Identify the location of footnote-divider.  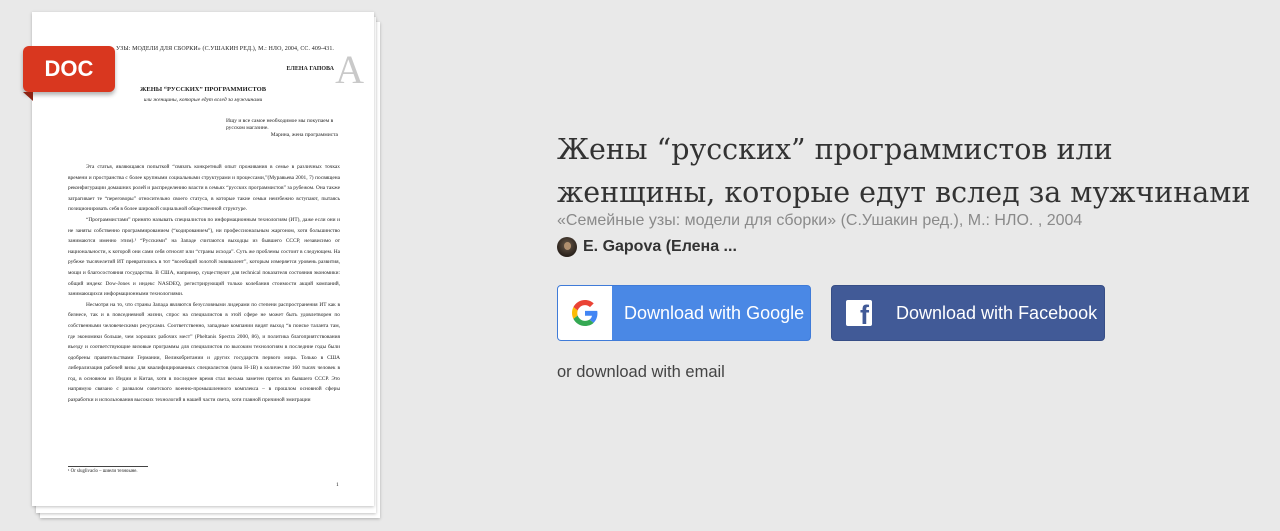
(108, 466).